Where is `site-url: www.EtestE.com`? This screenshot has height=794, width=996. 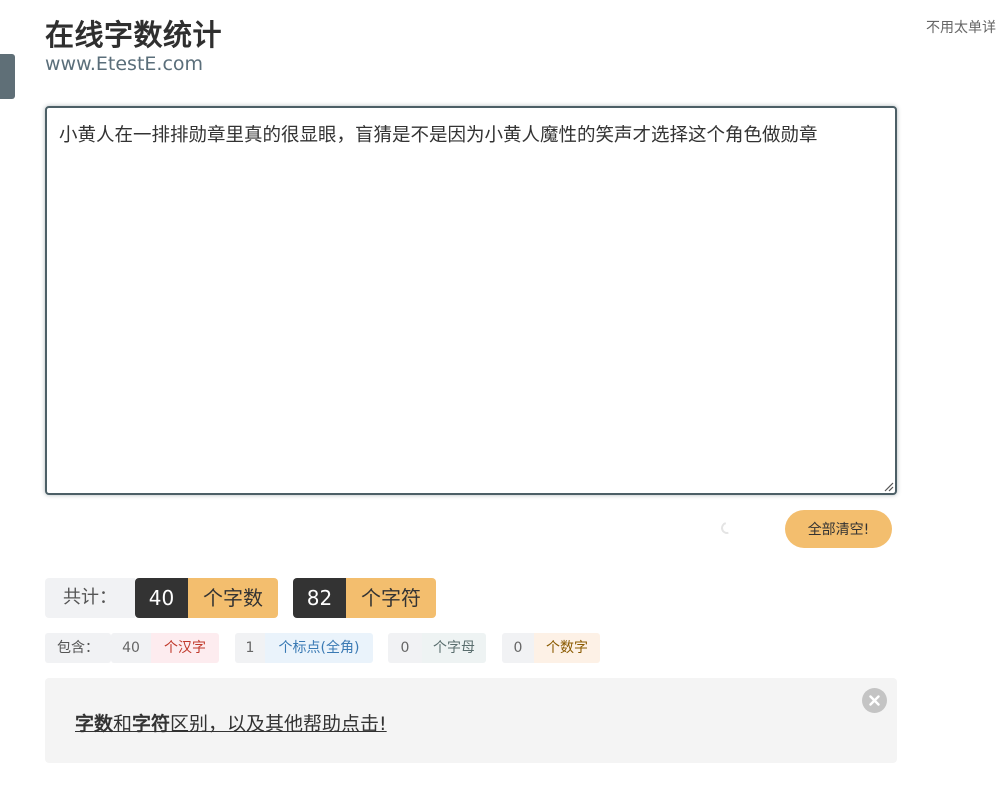 site-url: www.EtestE.com is located at coordinates (124, 64).